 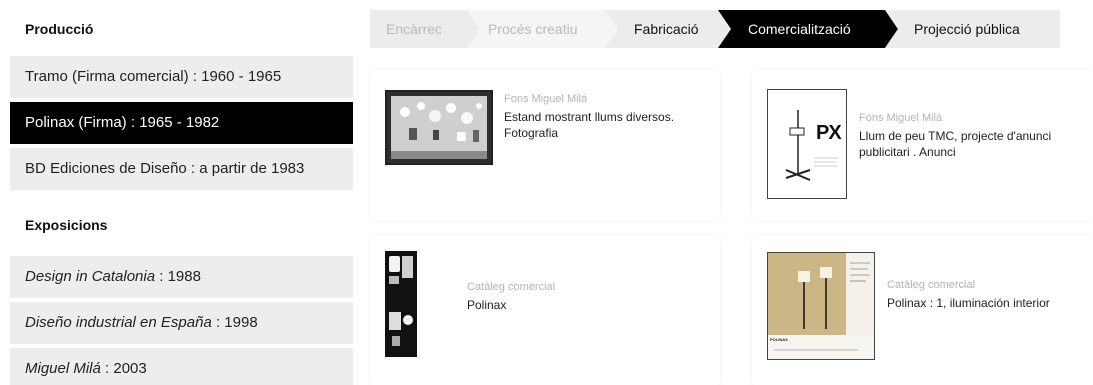 I want to click on production-title: Producció, so click(x=59, y=29).